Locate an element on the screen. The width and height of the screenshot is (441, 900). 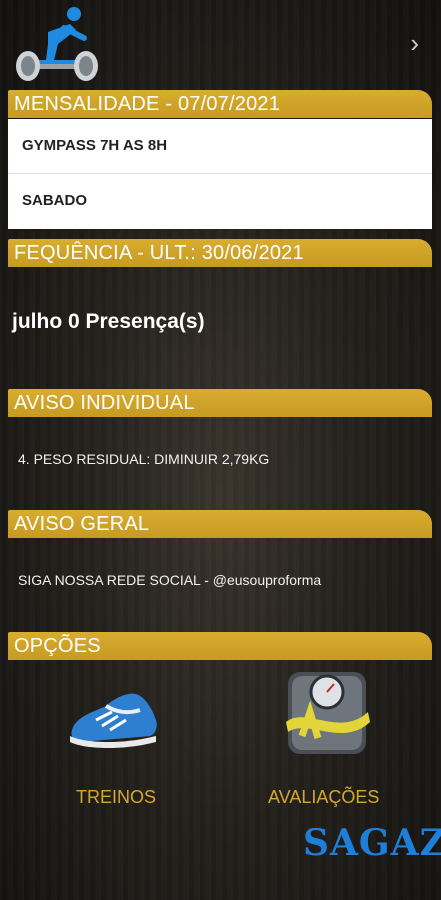
aviso-individual-header: AVISO INDIVIDUAL is located at coordinates (220, 403).